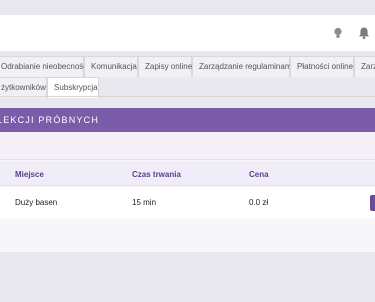 Image resolution: width=375 pixels, height=302 pixels. I want to click on tabs-divider, so click(187, 96).